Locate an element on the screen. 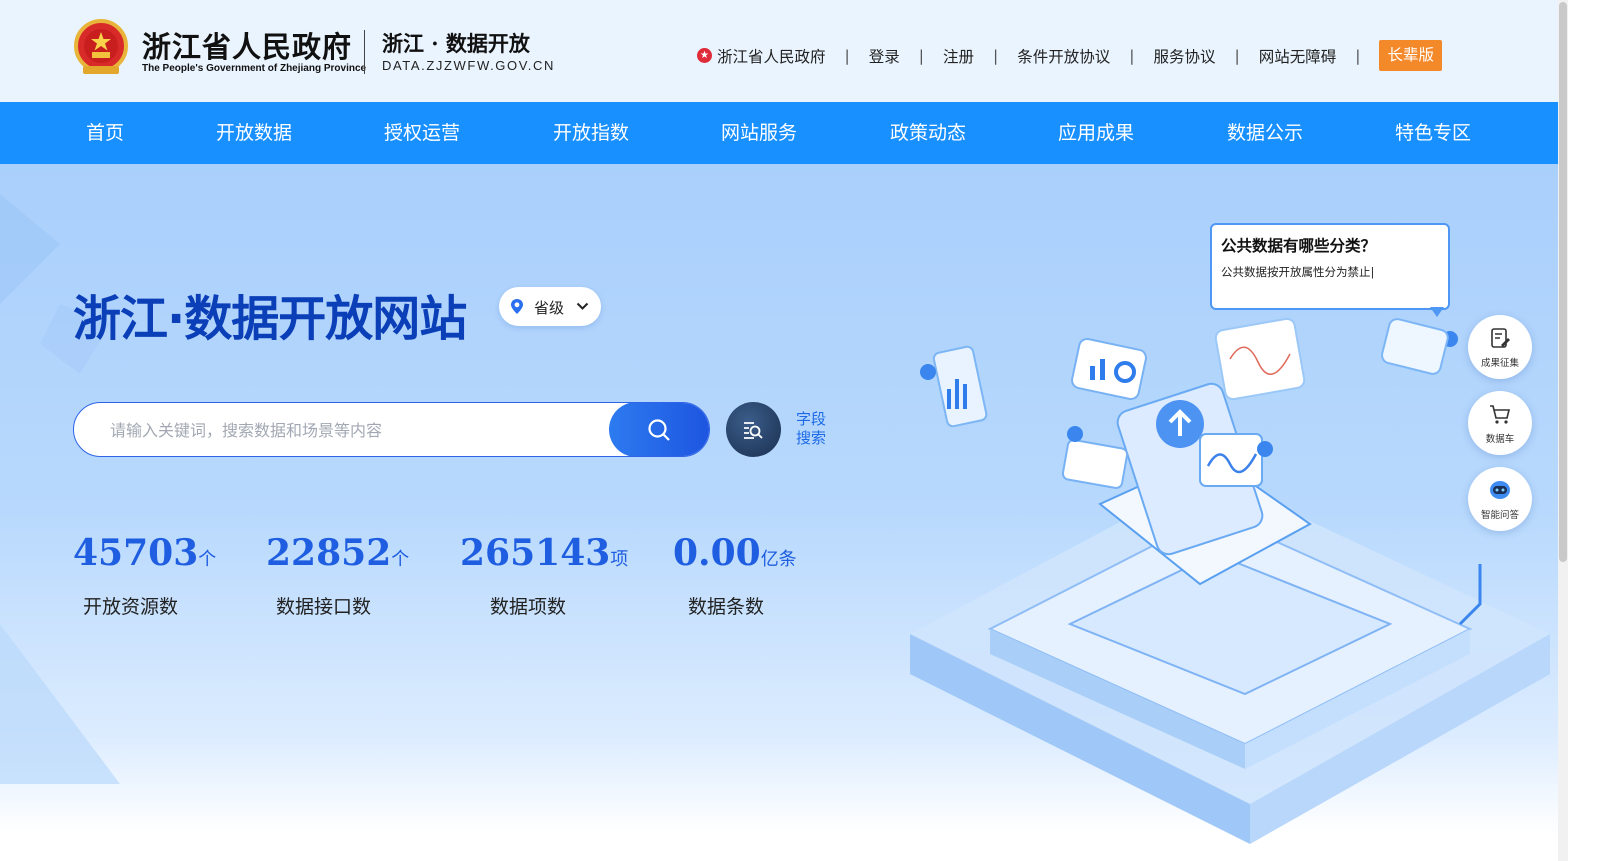  nav-open-data: 开放数据 is located at coordinates (254, 133).